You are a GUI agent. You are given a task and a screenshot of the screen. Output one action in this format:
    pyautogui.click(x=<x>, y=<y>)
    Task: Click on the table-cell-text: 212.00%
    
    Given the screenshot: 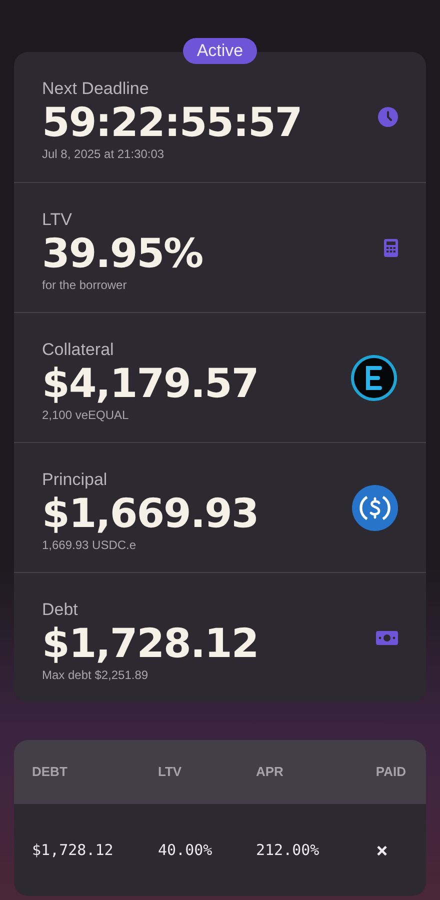 What is the action you would take?
    pyautogui.click(x=288, y=850)
    